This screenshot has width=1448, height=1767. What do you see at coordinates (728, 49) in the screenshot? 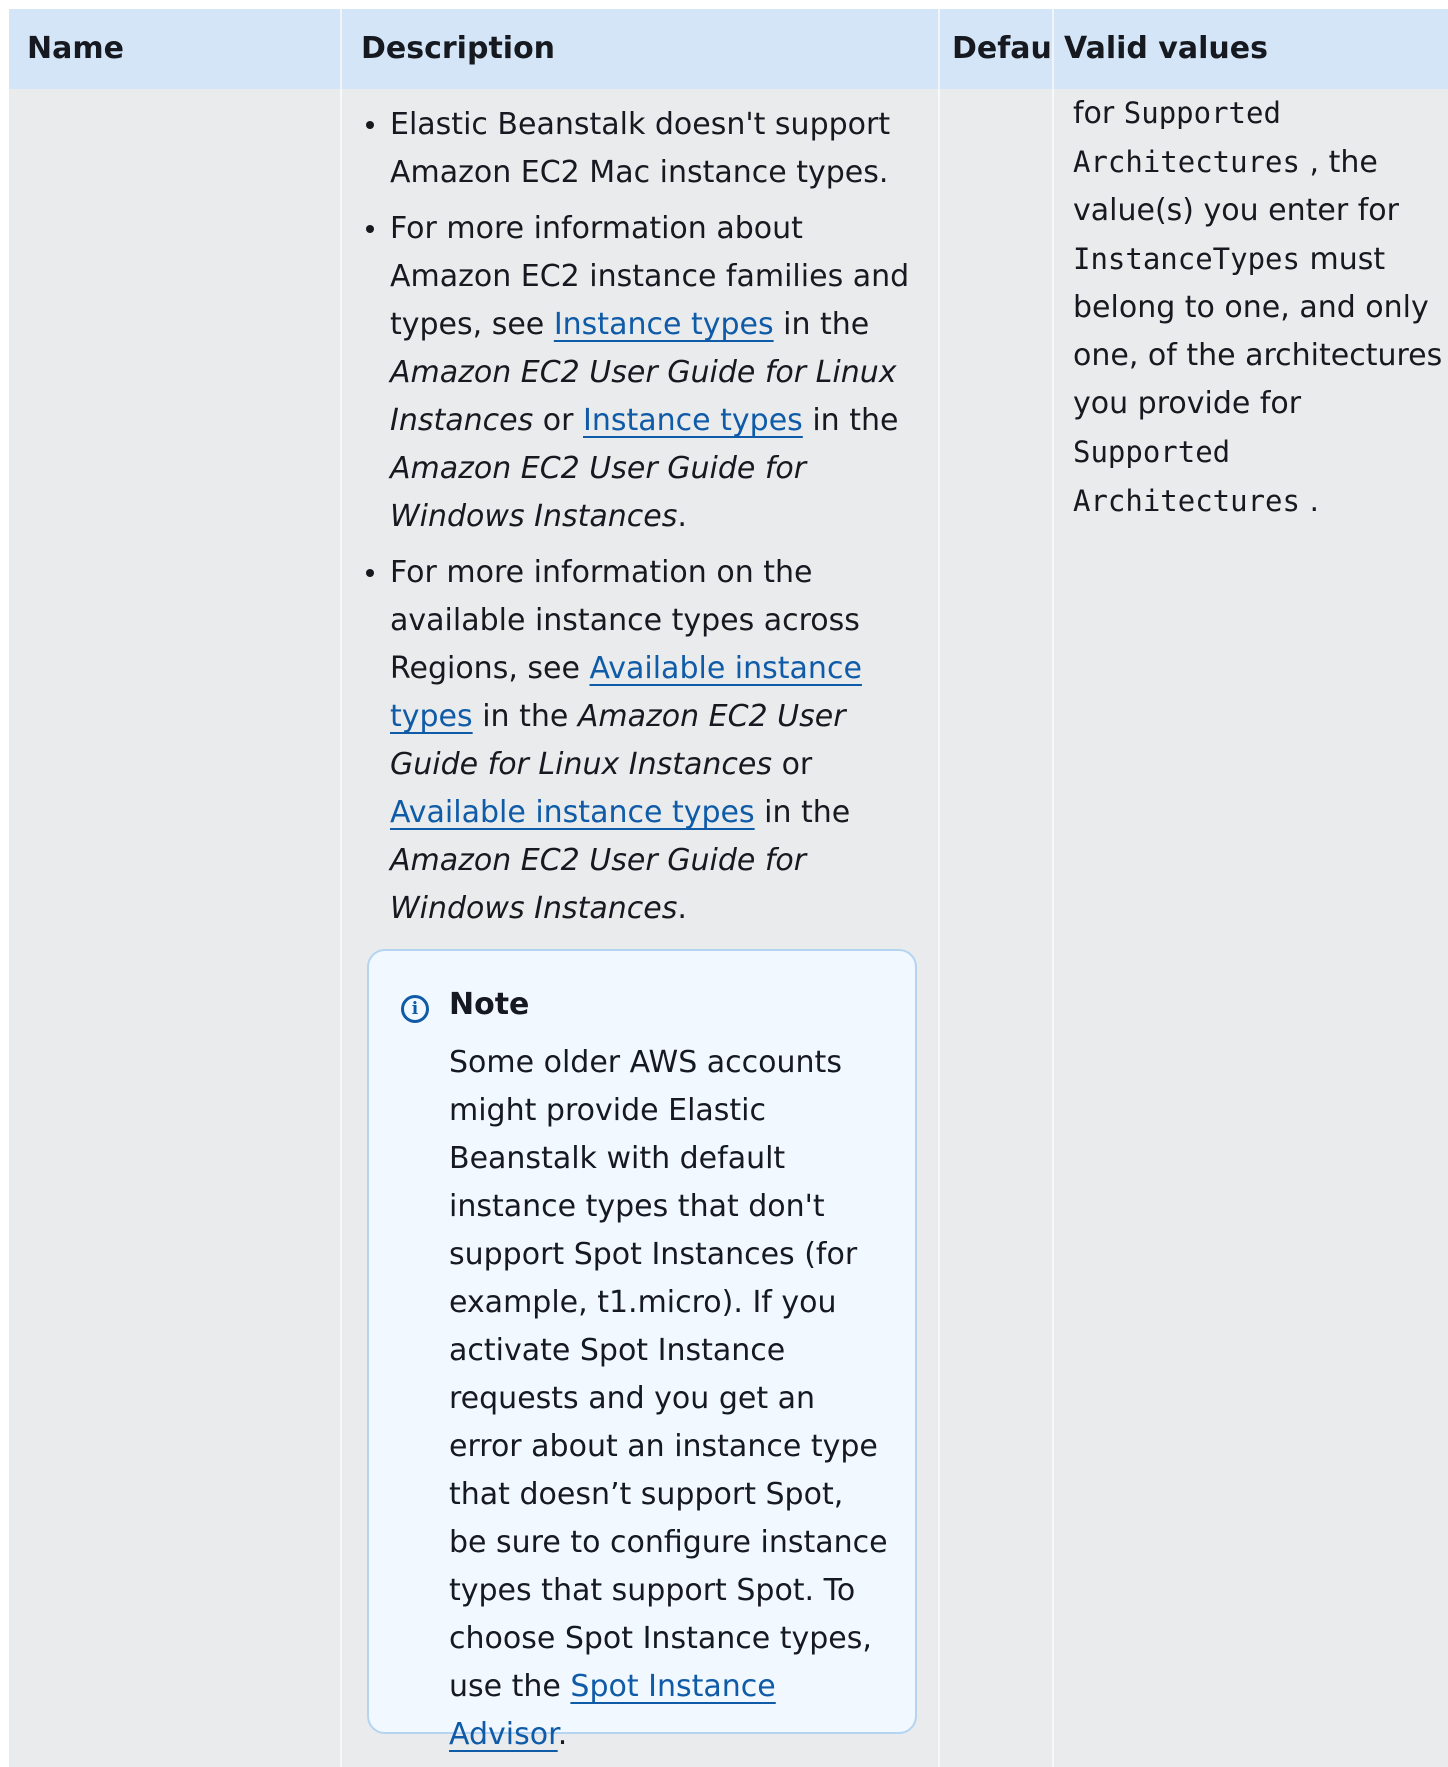
I see `table-header: Name Description Default Valid values` at bounding box center [728, 49].